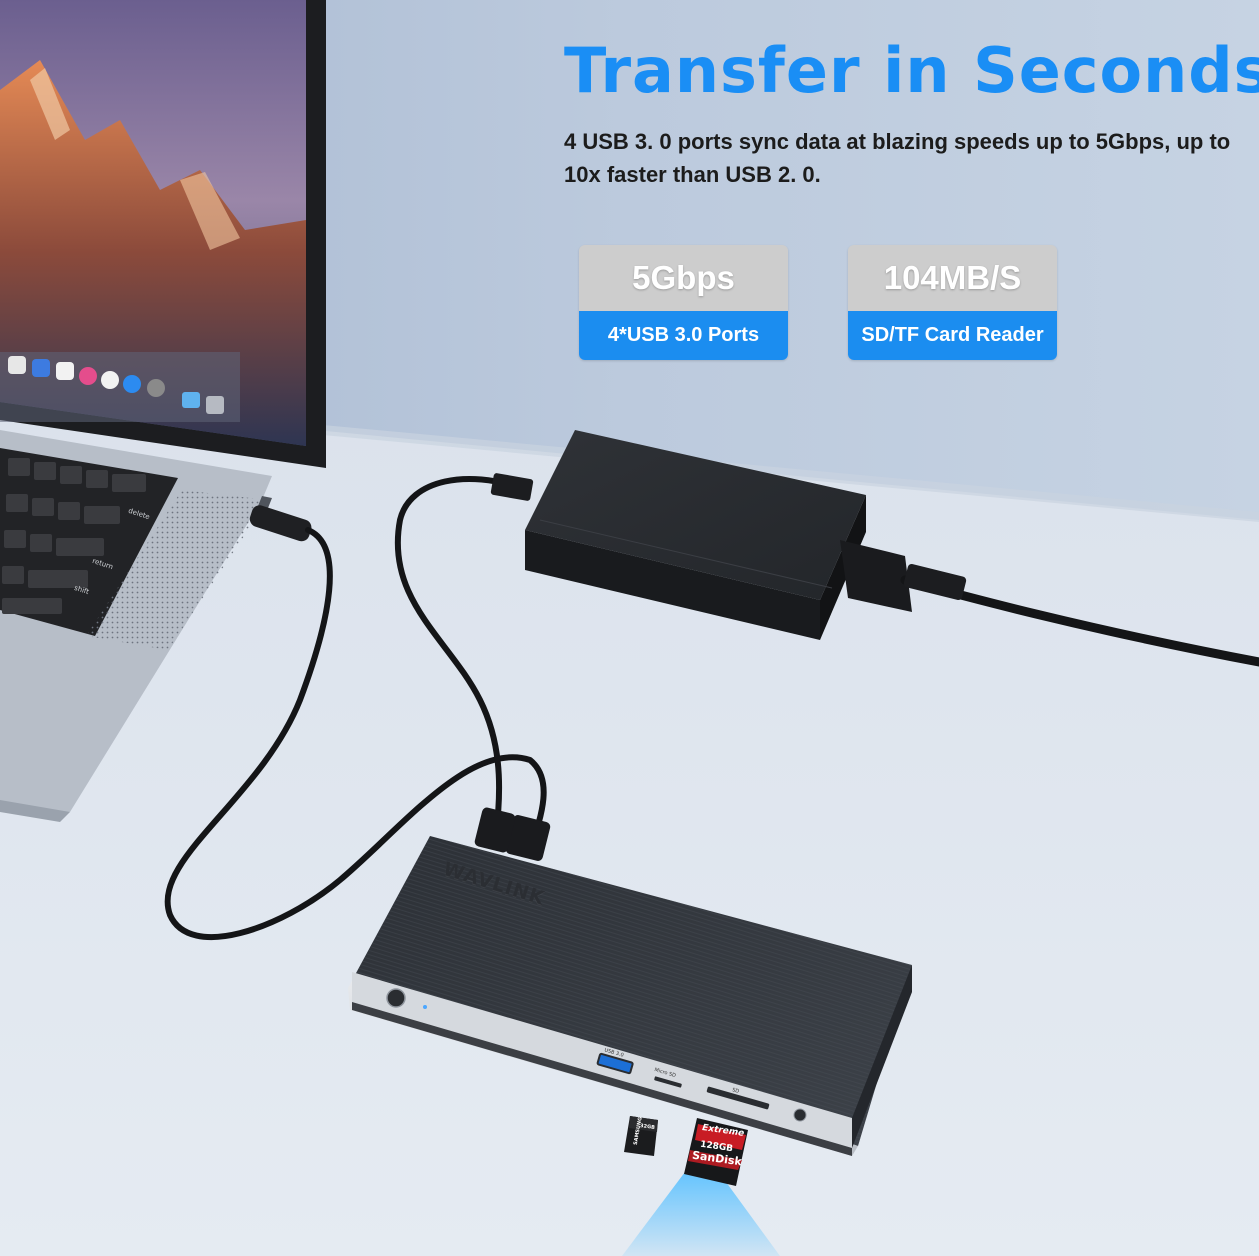 This screenshot has width=1259, height=1256. Describe the element at coordinates (952, 335) in the screenshot. I see `stat-label: SD/TF Card Reader` at that location.